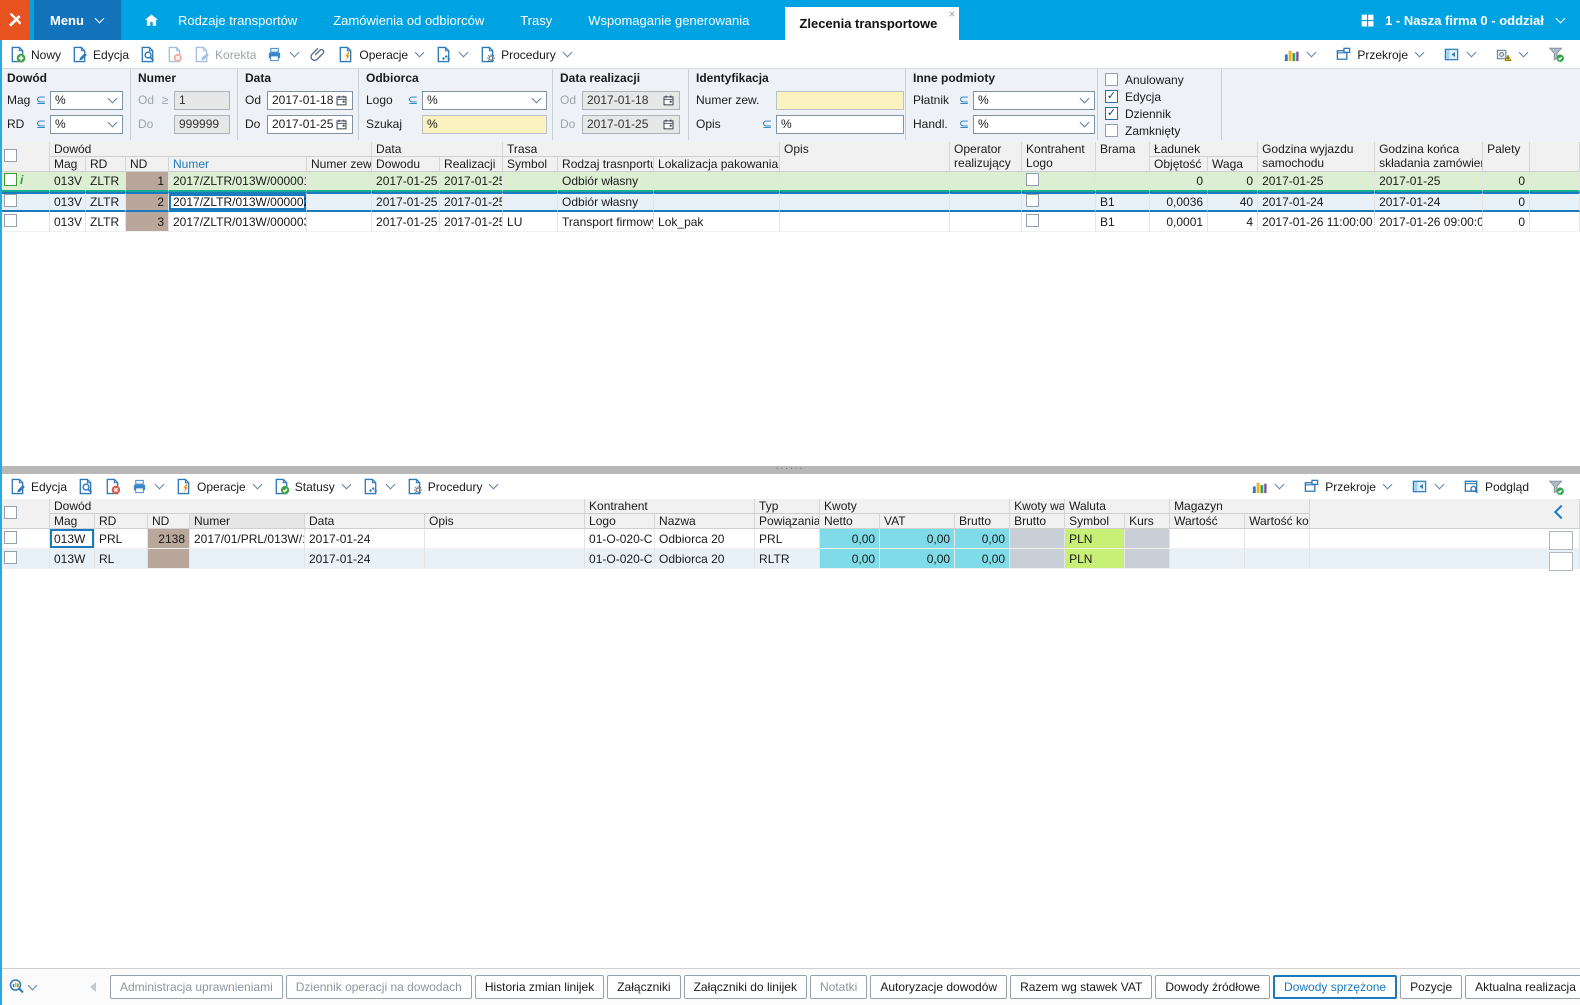  Describe the element at coordinates (790, 469) in the screenshot. I see `pane-splitter: ∙∙∙∙∙∙` at that location.